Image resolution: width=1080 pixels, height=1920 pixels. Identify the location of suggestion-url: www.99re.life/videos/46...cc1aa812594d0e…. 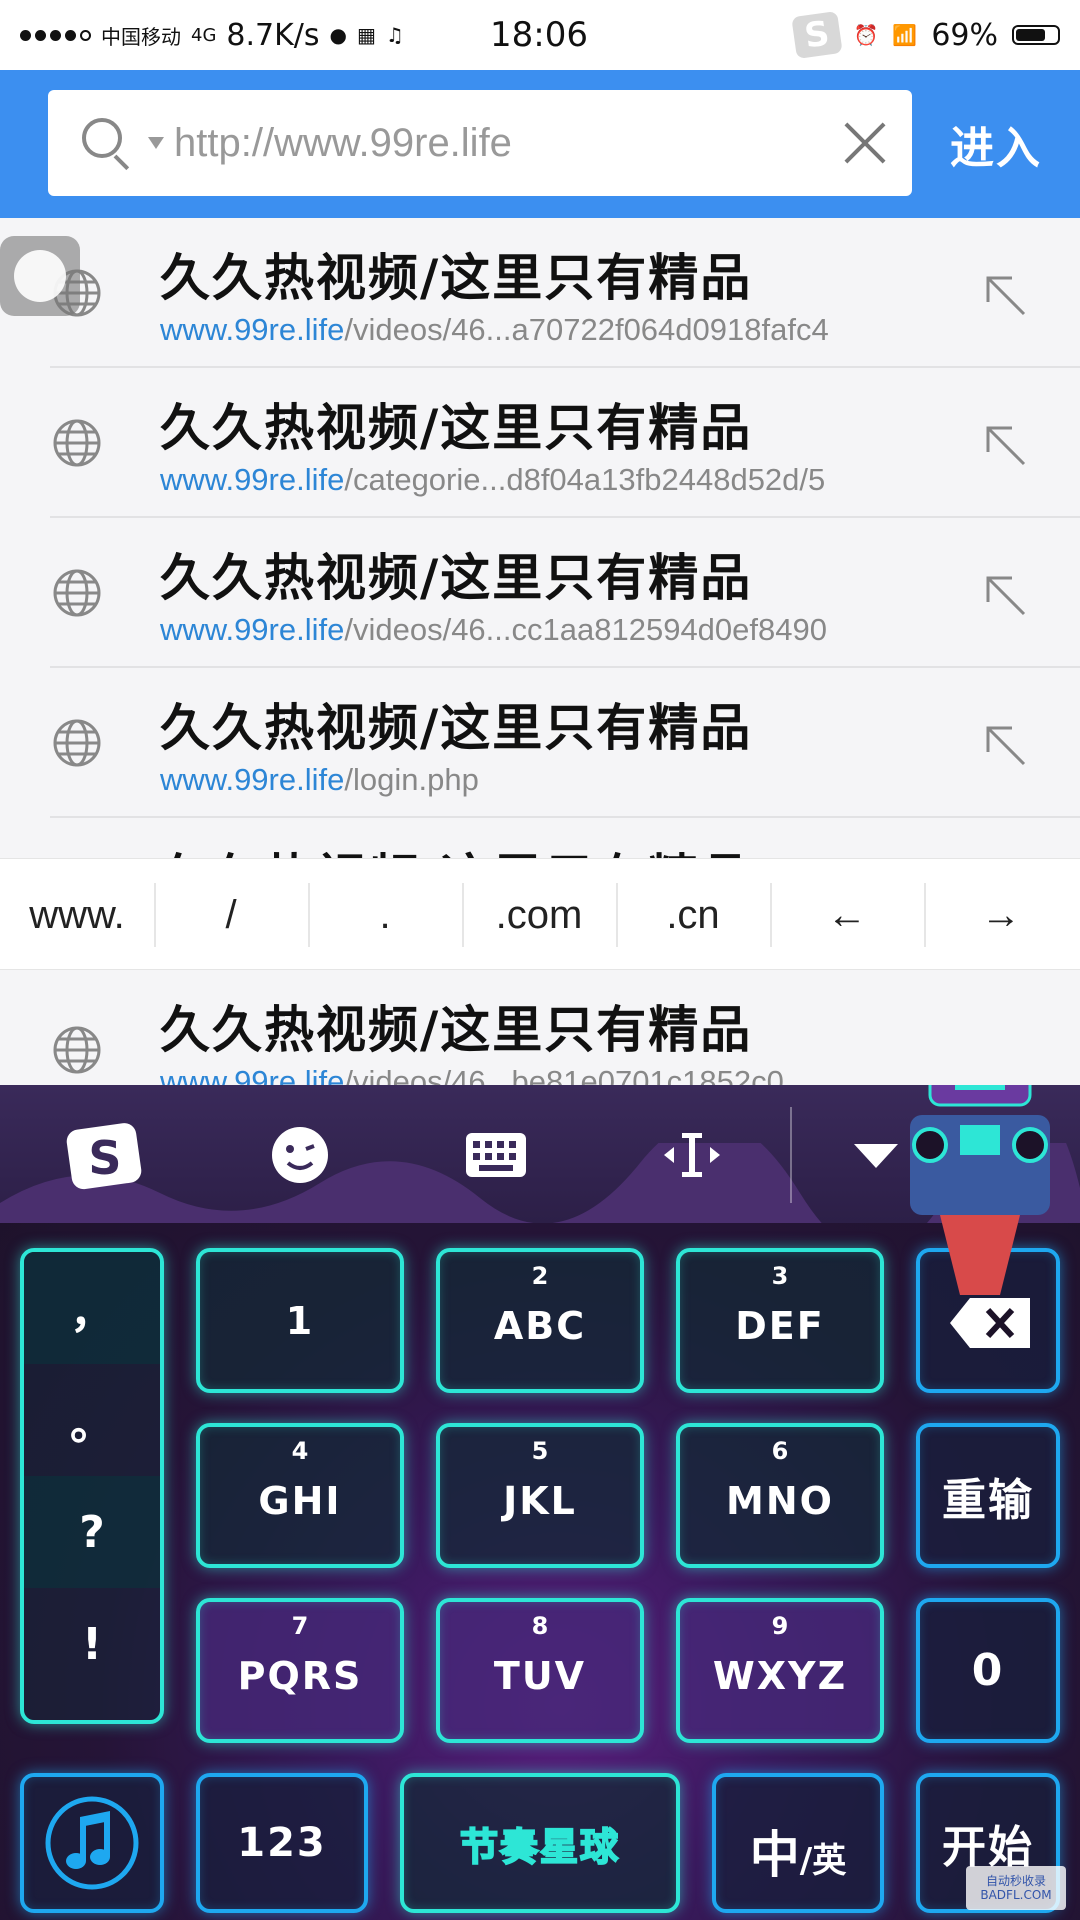
(493, 629).